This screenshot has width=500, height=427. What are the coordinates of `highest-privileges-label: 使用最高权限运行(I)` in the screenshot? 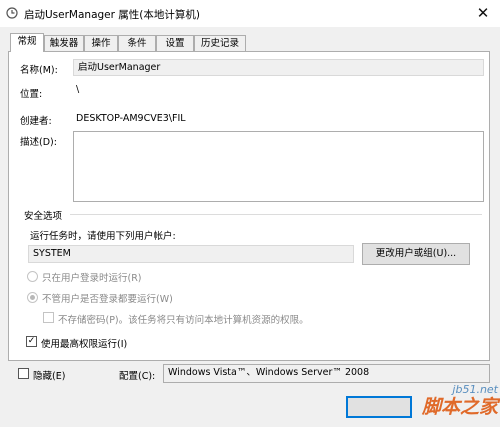 It's located at (84, 344).